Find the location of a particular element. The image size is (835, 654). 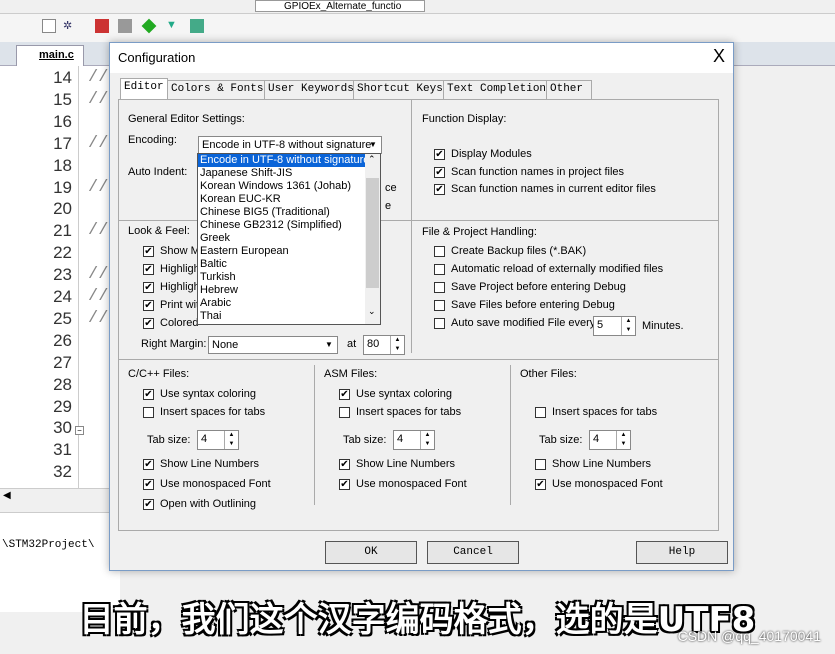

chevron-down-icon: ▼ is located at coordinates (373, 144).